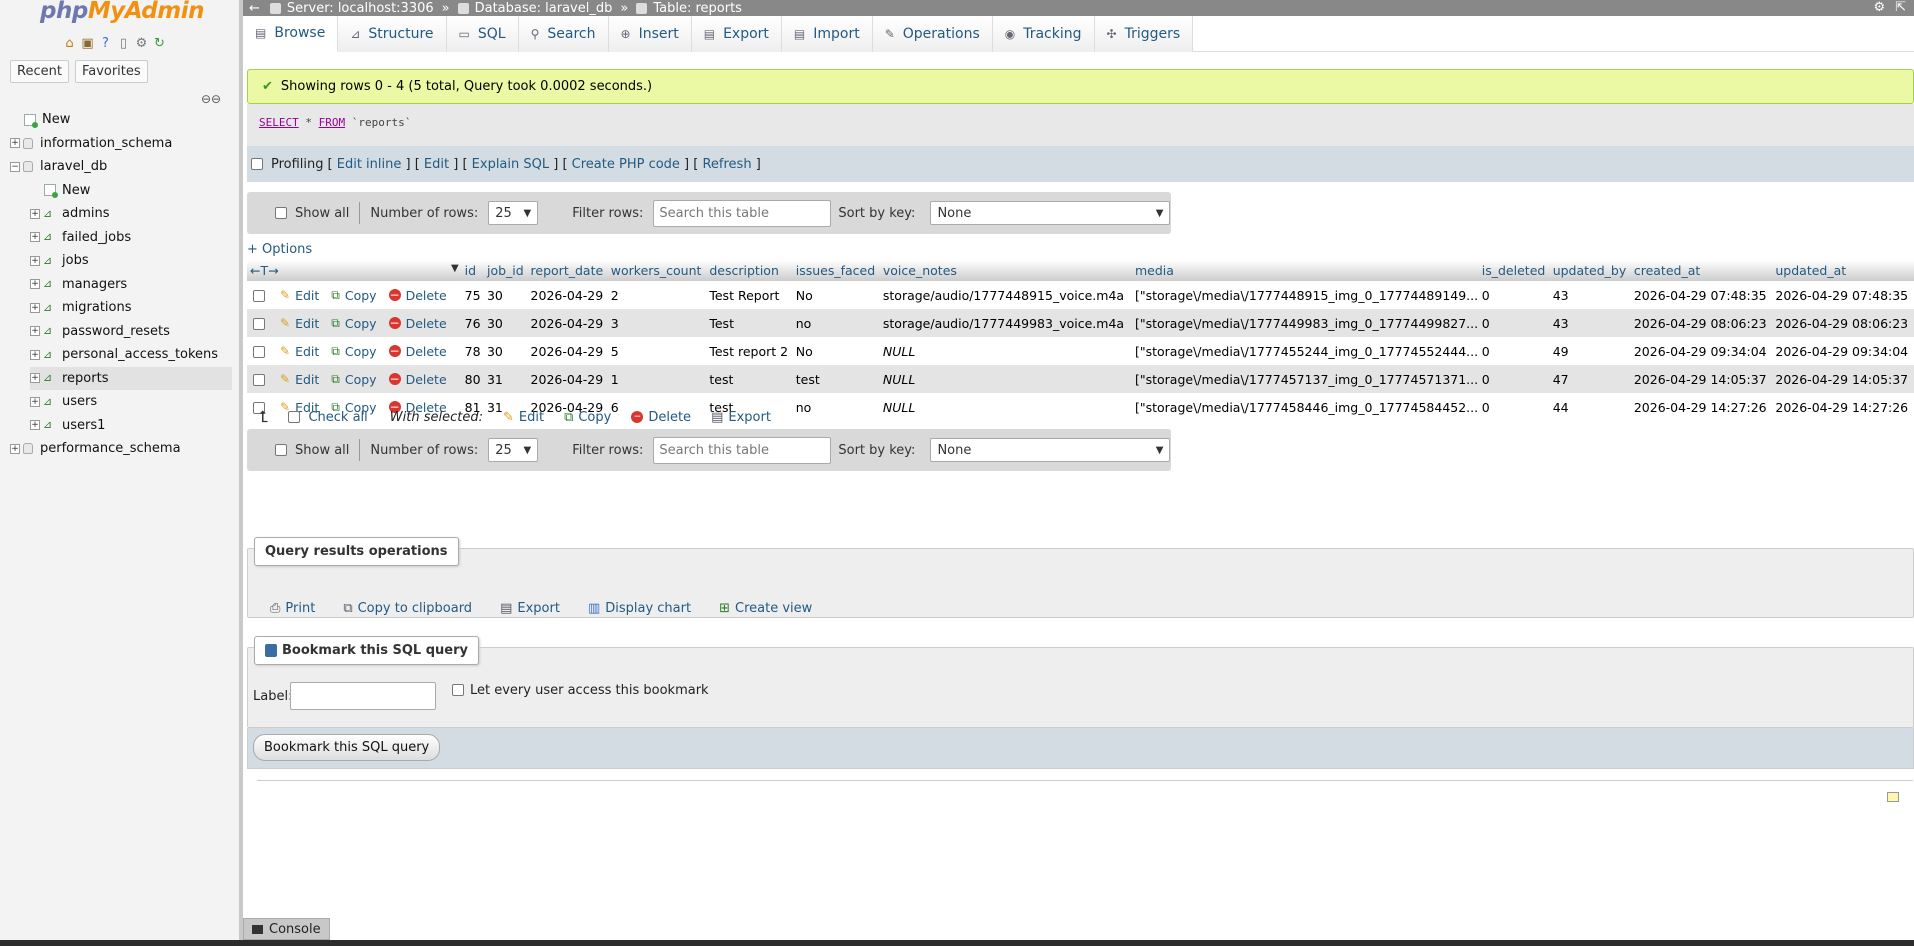 This screenshot has height=946, width=1914. Describe the element at coordinates (292, 608) in the screenshot. I see `print-button: ⎙ Print` at that location.